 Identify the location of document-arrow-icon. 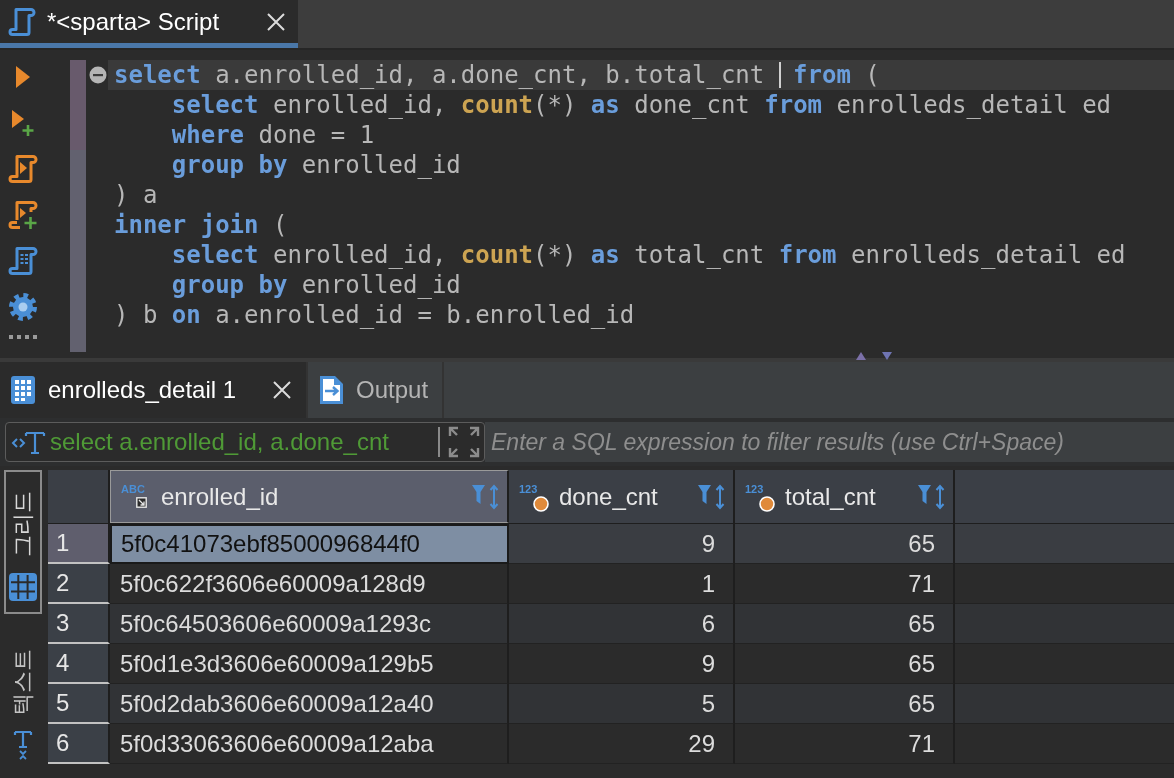
(331, 390).